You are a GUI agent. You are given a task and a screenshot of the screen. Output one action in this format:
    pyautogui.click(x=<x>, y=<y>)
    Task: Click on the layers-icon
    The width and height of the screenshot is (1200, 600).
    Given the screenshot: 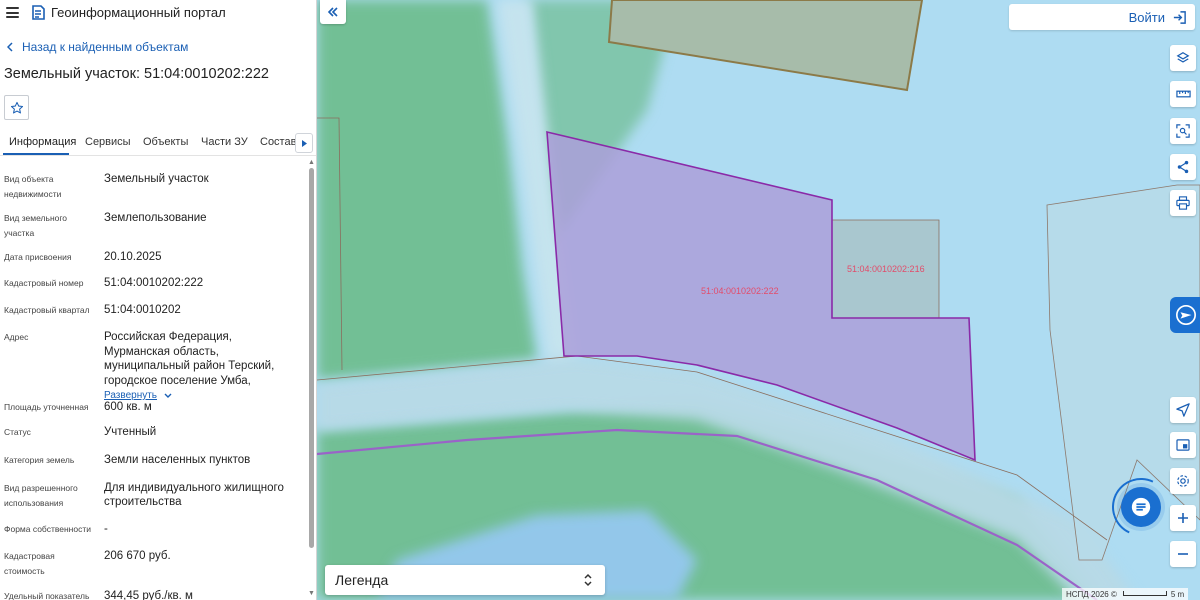 What is the action you would take?
    pyautogui.click(x=1183, y=57)
    